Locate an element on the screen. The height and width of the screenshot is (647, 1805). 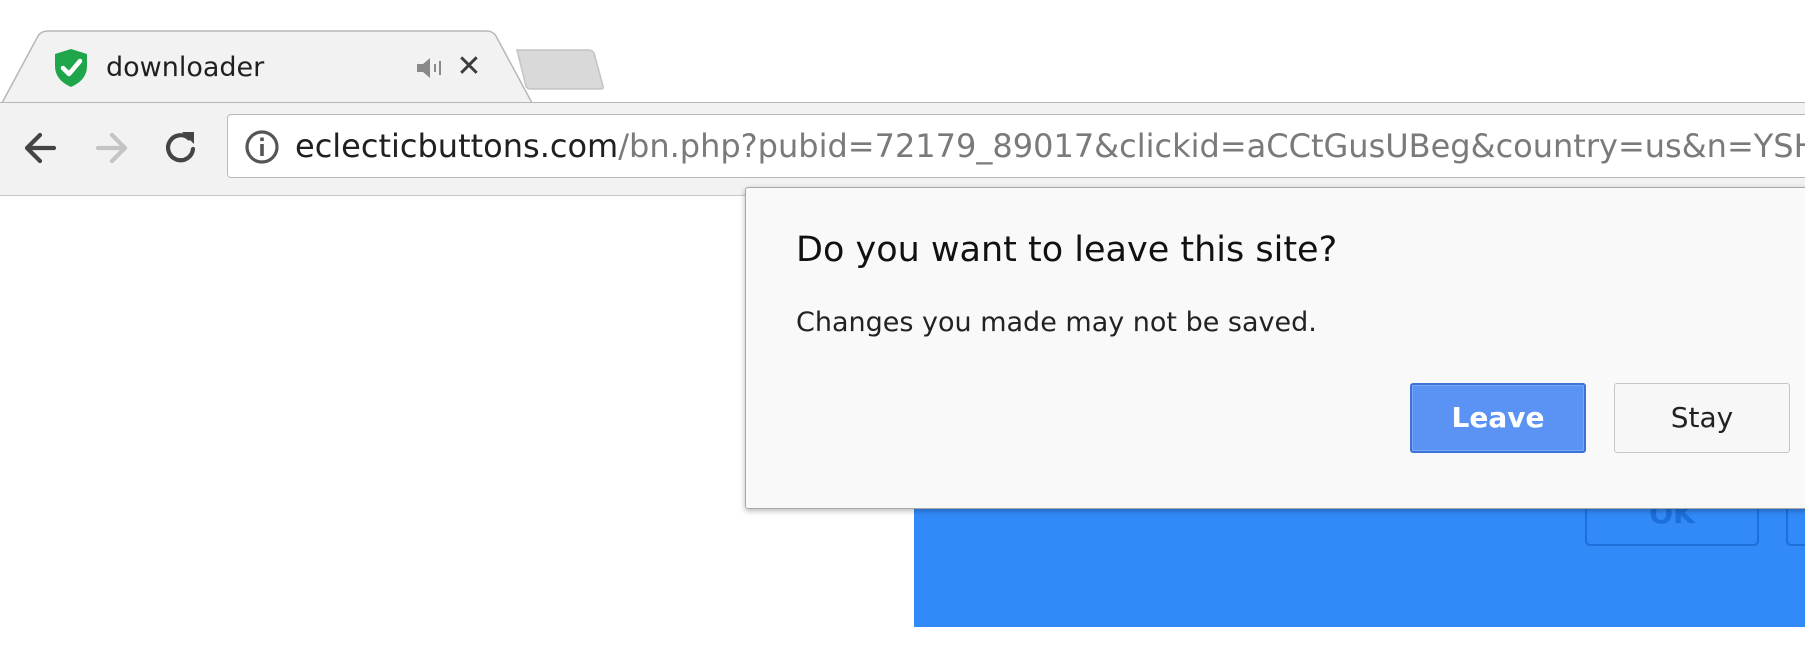
stay-button: Stay is located at coordinates (1702, 418).